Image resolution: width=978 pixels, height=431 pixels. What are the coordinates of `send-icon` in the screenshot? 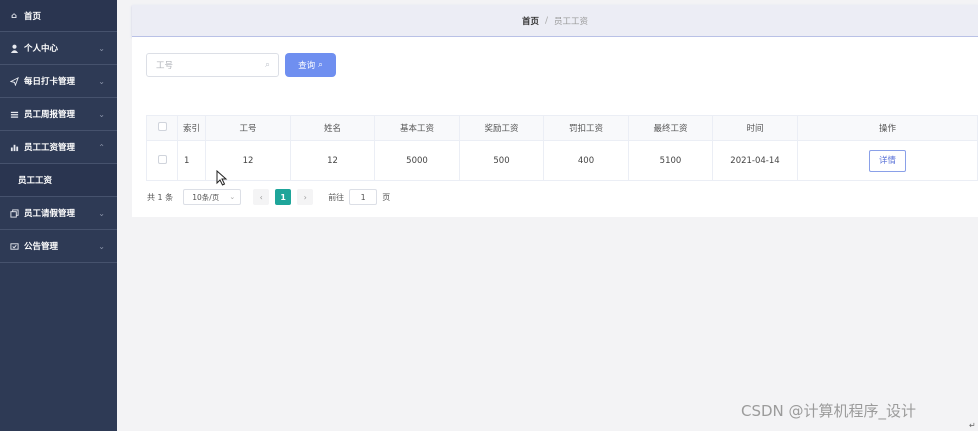 It's located at (14, 81).